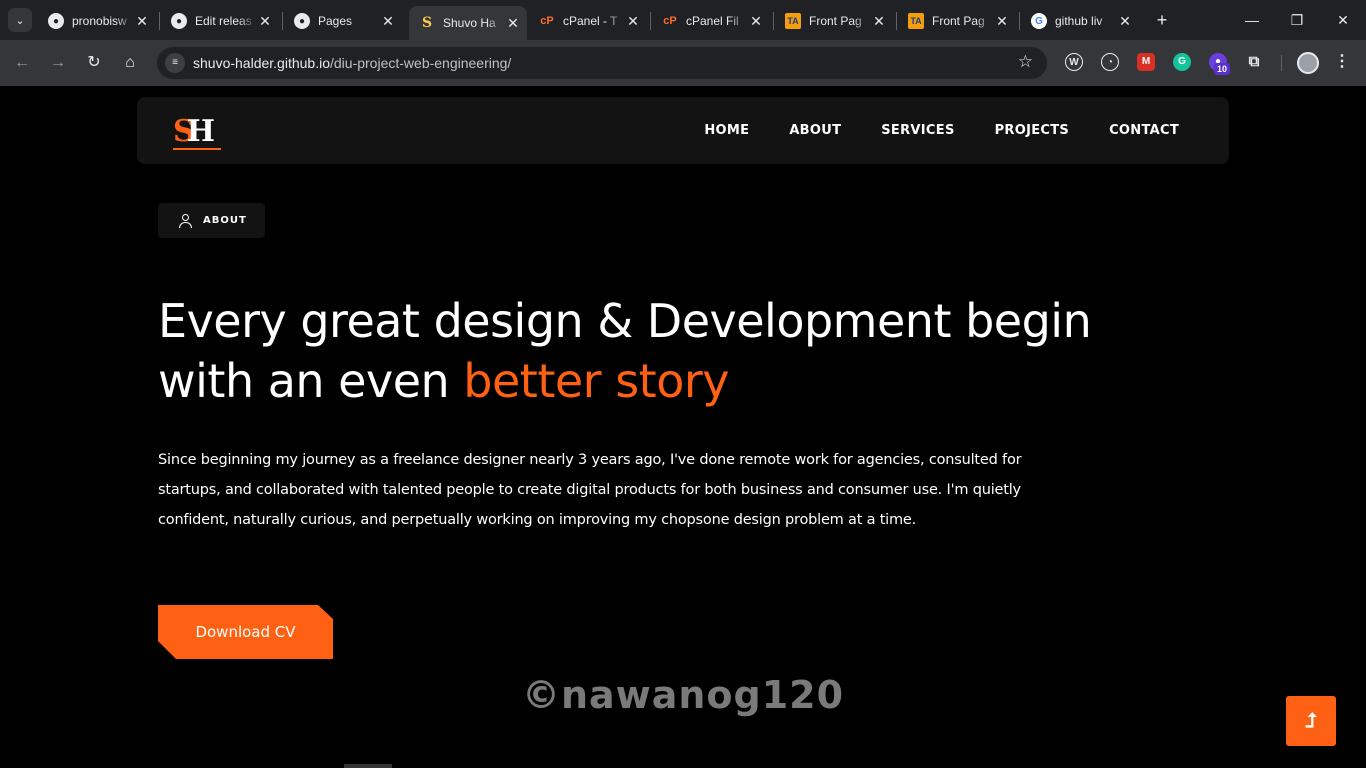 The height and width of the screenshot is (768, 1366). I want to click on nav-services: SERVICES, so click(917, 130).